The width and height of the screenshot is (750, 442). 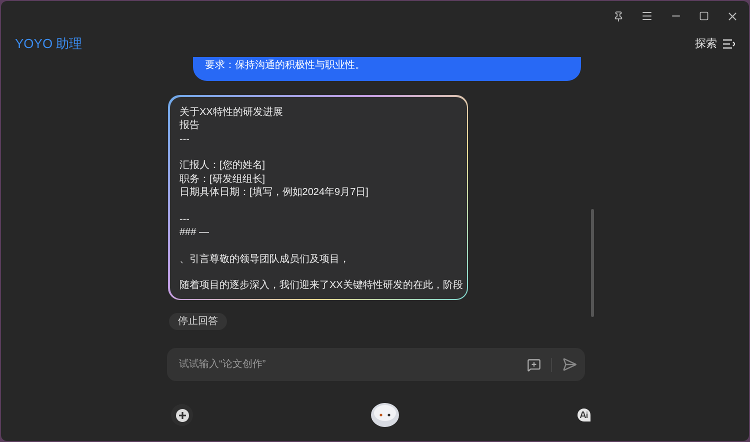 I want to click on reply-line: 日期具体日期：[填写，例如2024年9月7日], so click(x=275, y=193).